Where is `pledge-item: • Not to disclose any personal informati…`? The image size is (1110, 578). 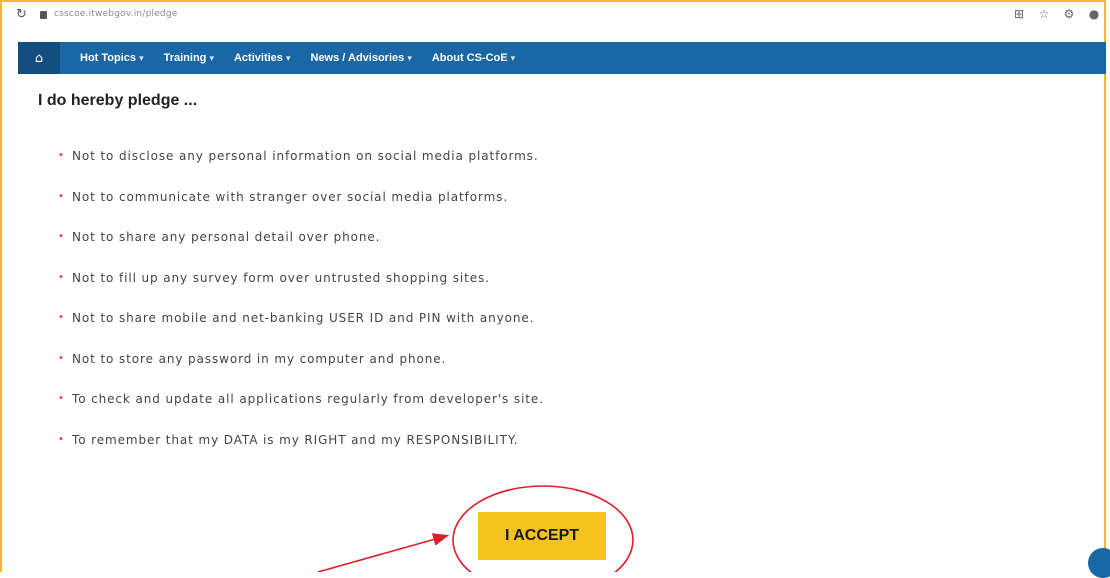 pledge-item: • Not to disclose any personal informati… is located at coordinates (301, 168).